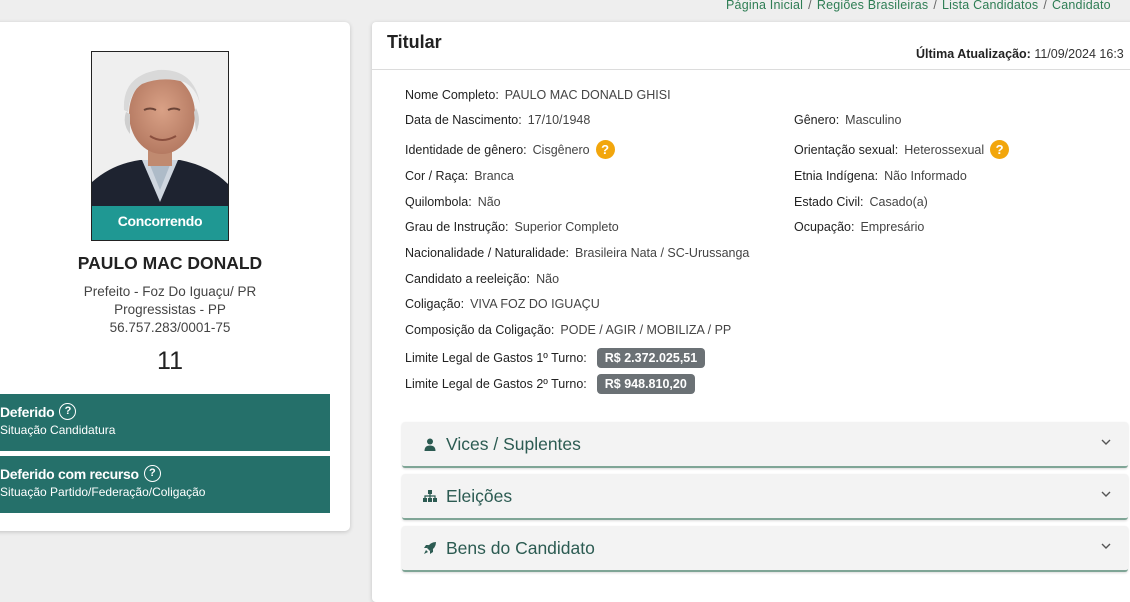  I want to click on field-orientacao-sexual: Orientação sexual: Heterossexual ?, so click(902, 149).